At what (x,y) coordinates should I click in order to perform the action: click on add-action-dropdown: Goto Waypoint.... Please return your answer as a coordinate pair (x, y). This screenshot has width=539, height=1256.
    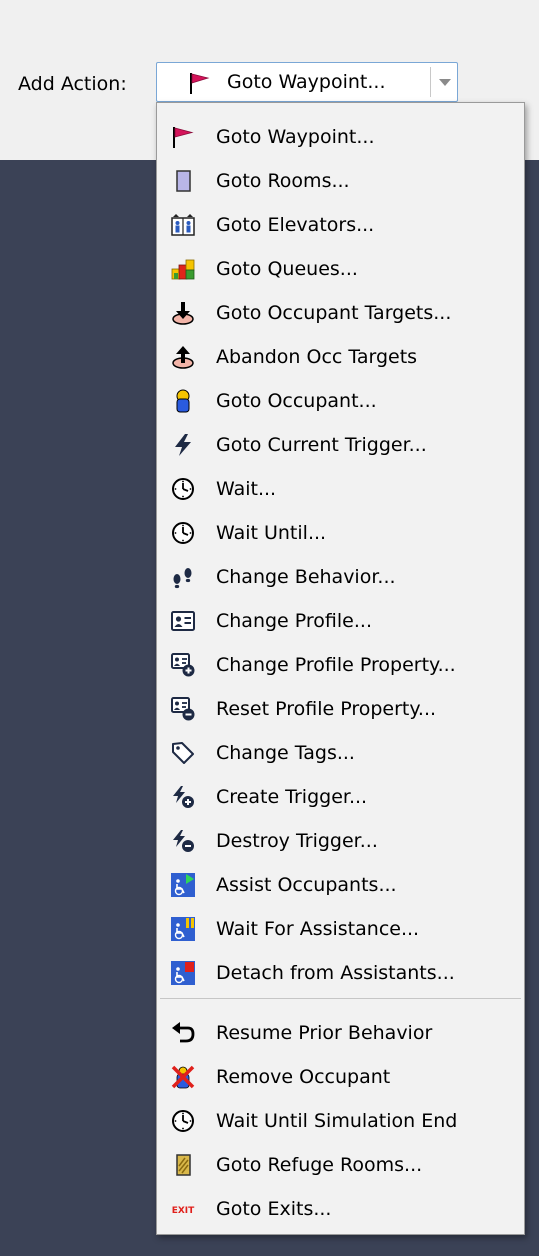
    Looking at the image, I should click on (307, 82).